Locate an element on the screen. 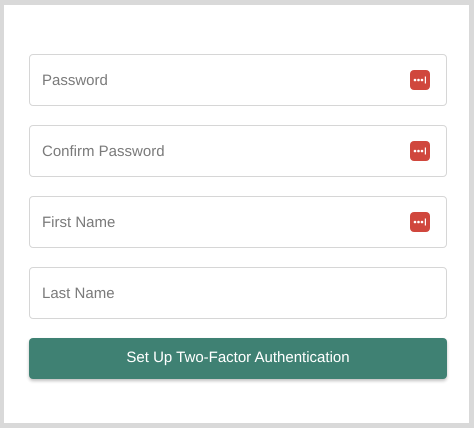  text-field: Last Name is located at coordinates (238, 293).